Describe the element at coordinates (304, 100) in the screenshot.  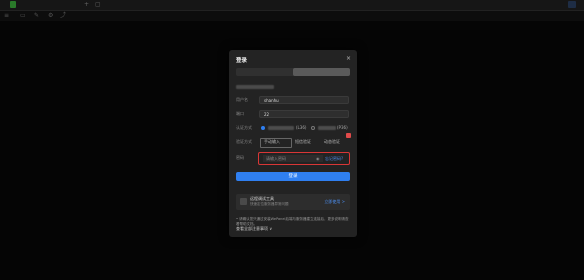
I see `username-field: shanhu` at that location.